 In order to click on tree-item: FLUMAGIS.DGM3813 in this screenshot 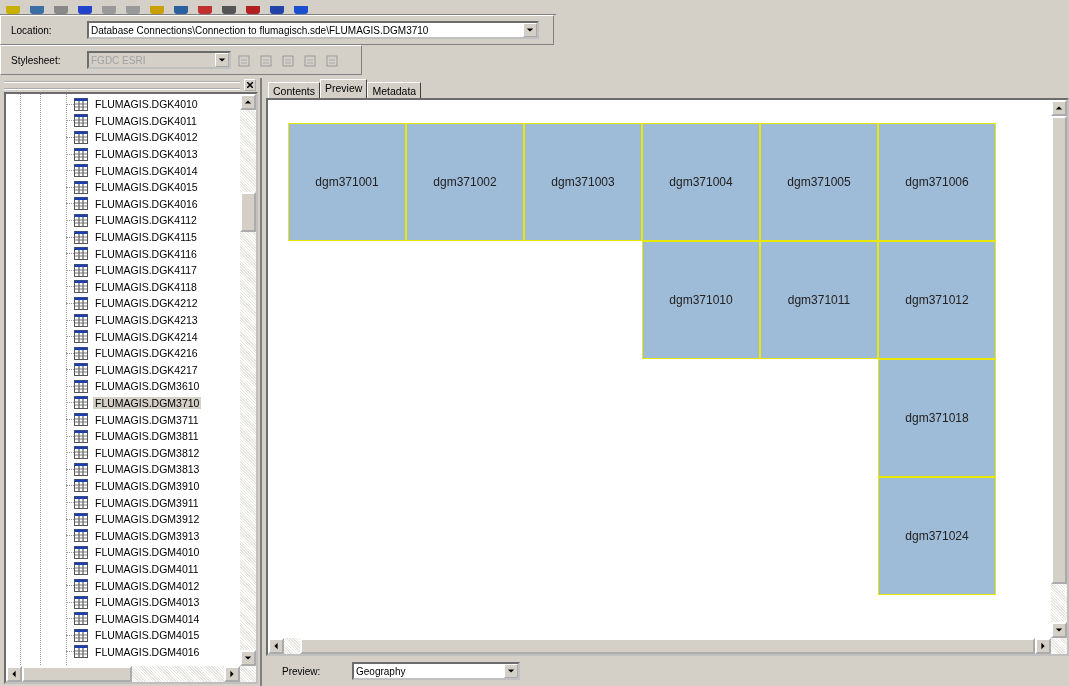, I will do `click(147, 469)`.